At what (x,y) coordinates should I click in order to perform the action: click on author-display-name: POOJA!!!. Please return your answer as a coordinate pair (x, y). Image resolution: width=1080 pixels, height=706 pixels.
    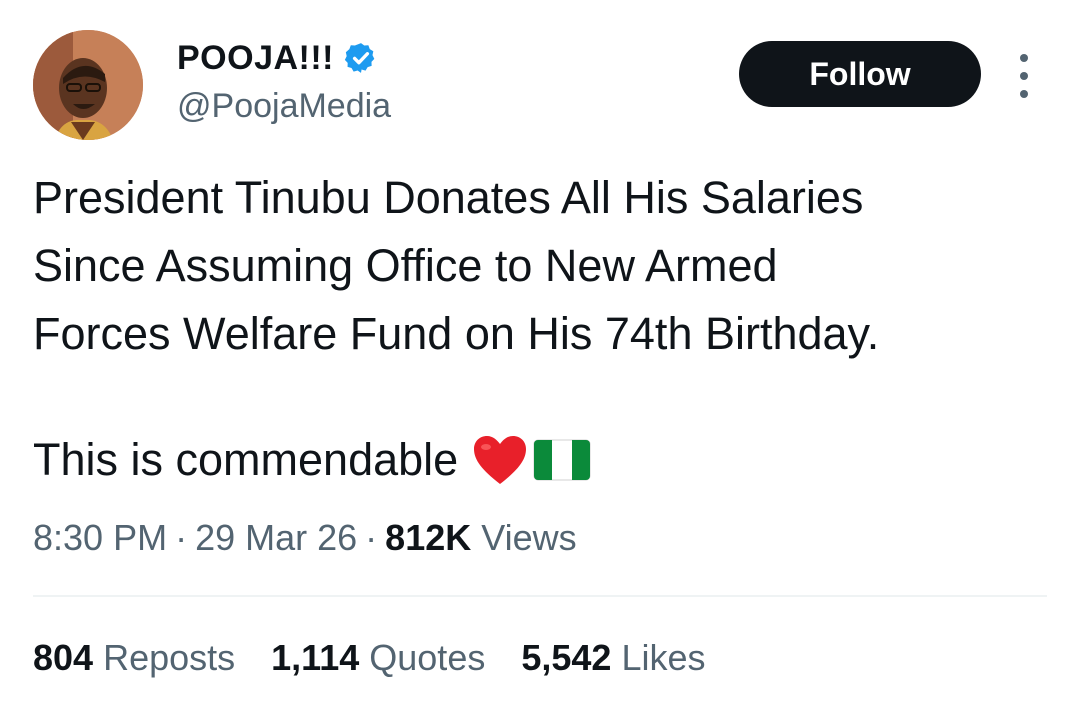
    Looking at the image, I should click on (277, 58).